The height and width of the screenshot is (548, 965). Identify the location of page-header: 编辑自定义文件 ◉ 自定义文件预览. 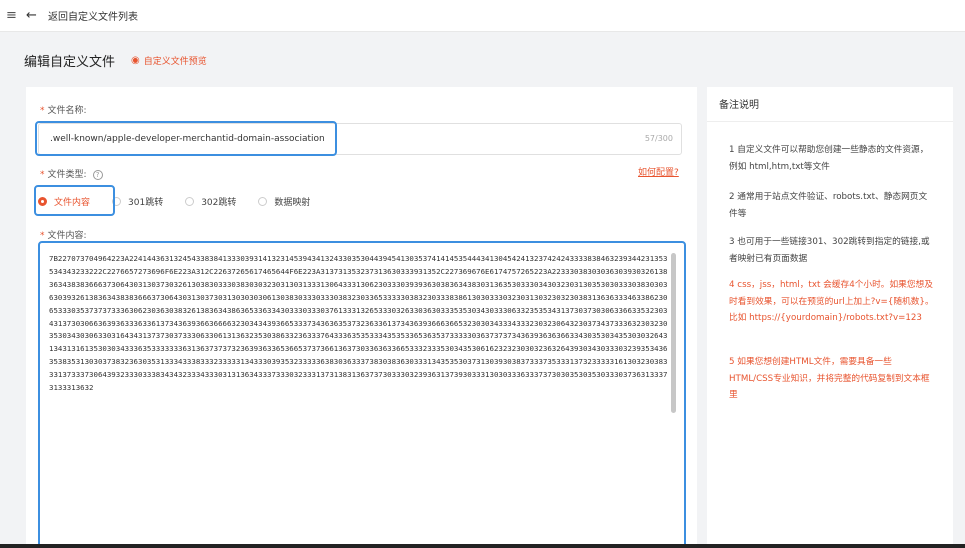
(482, 60).